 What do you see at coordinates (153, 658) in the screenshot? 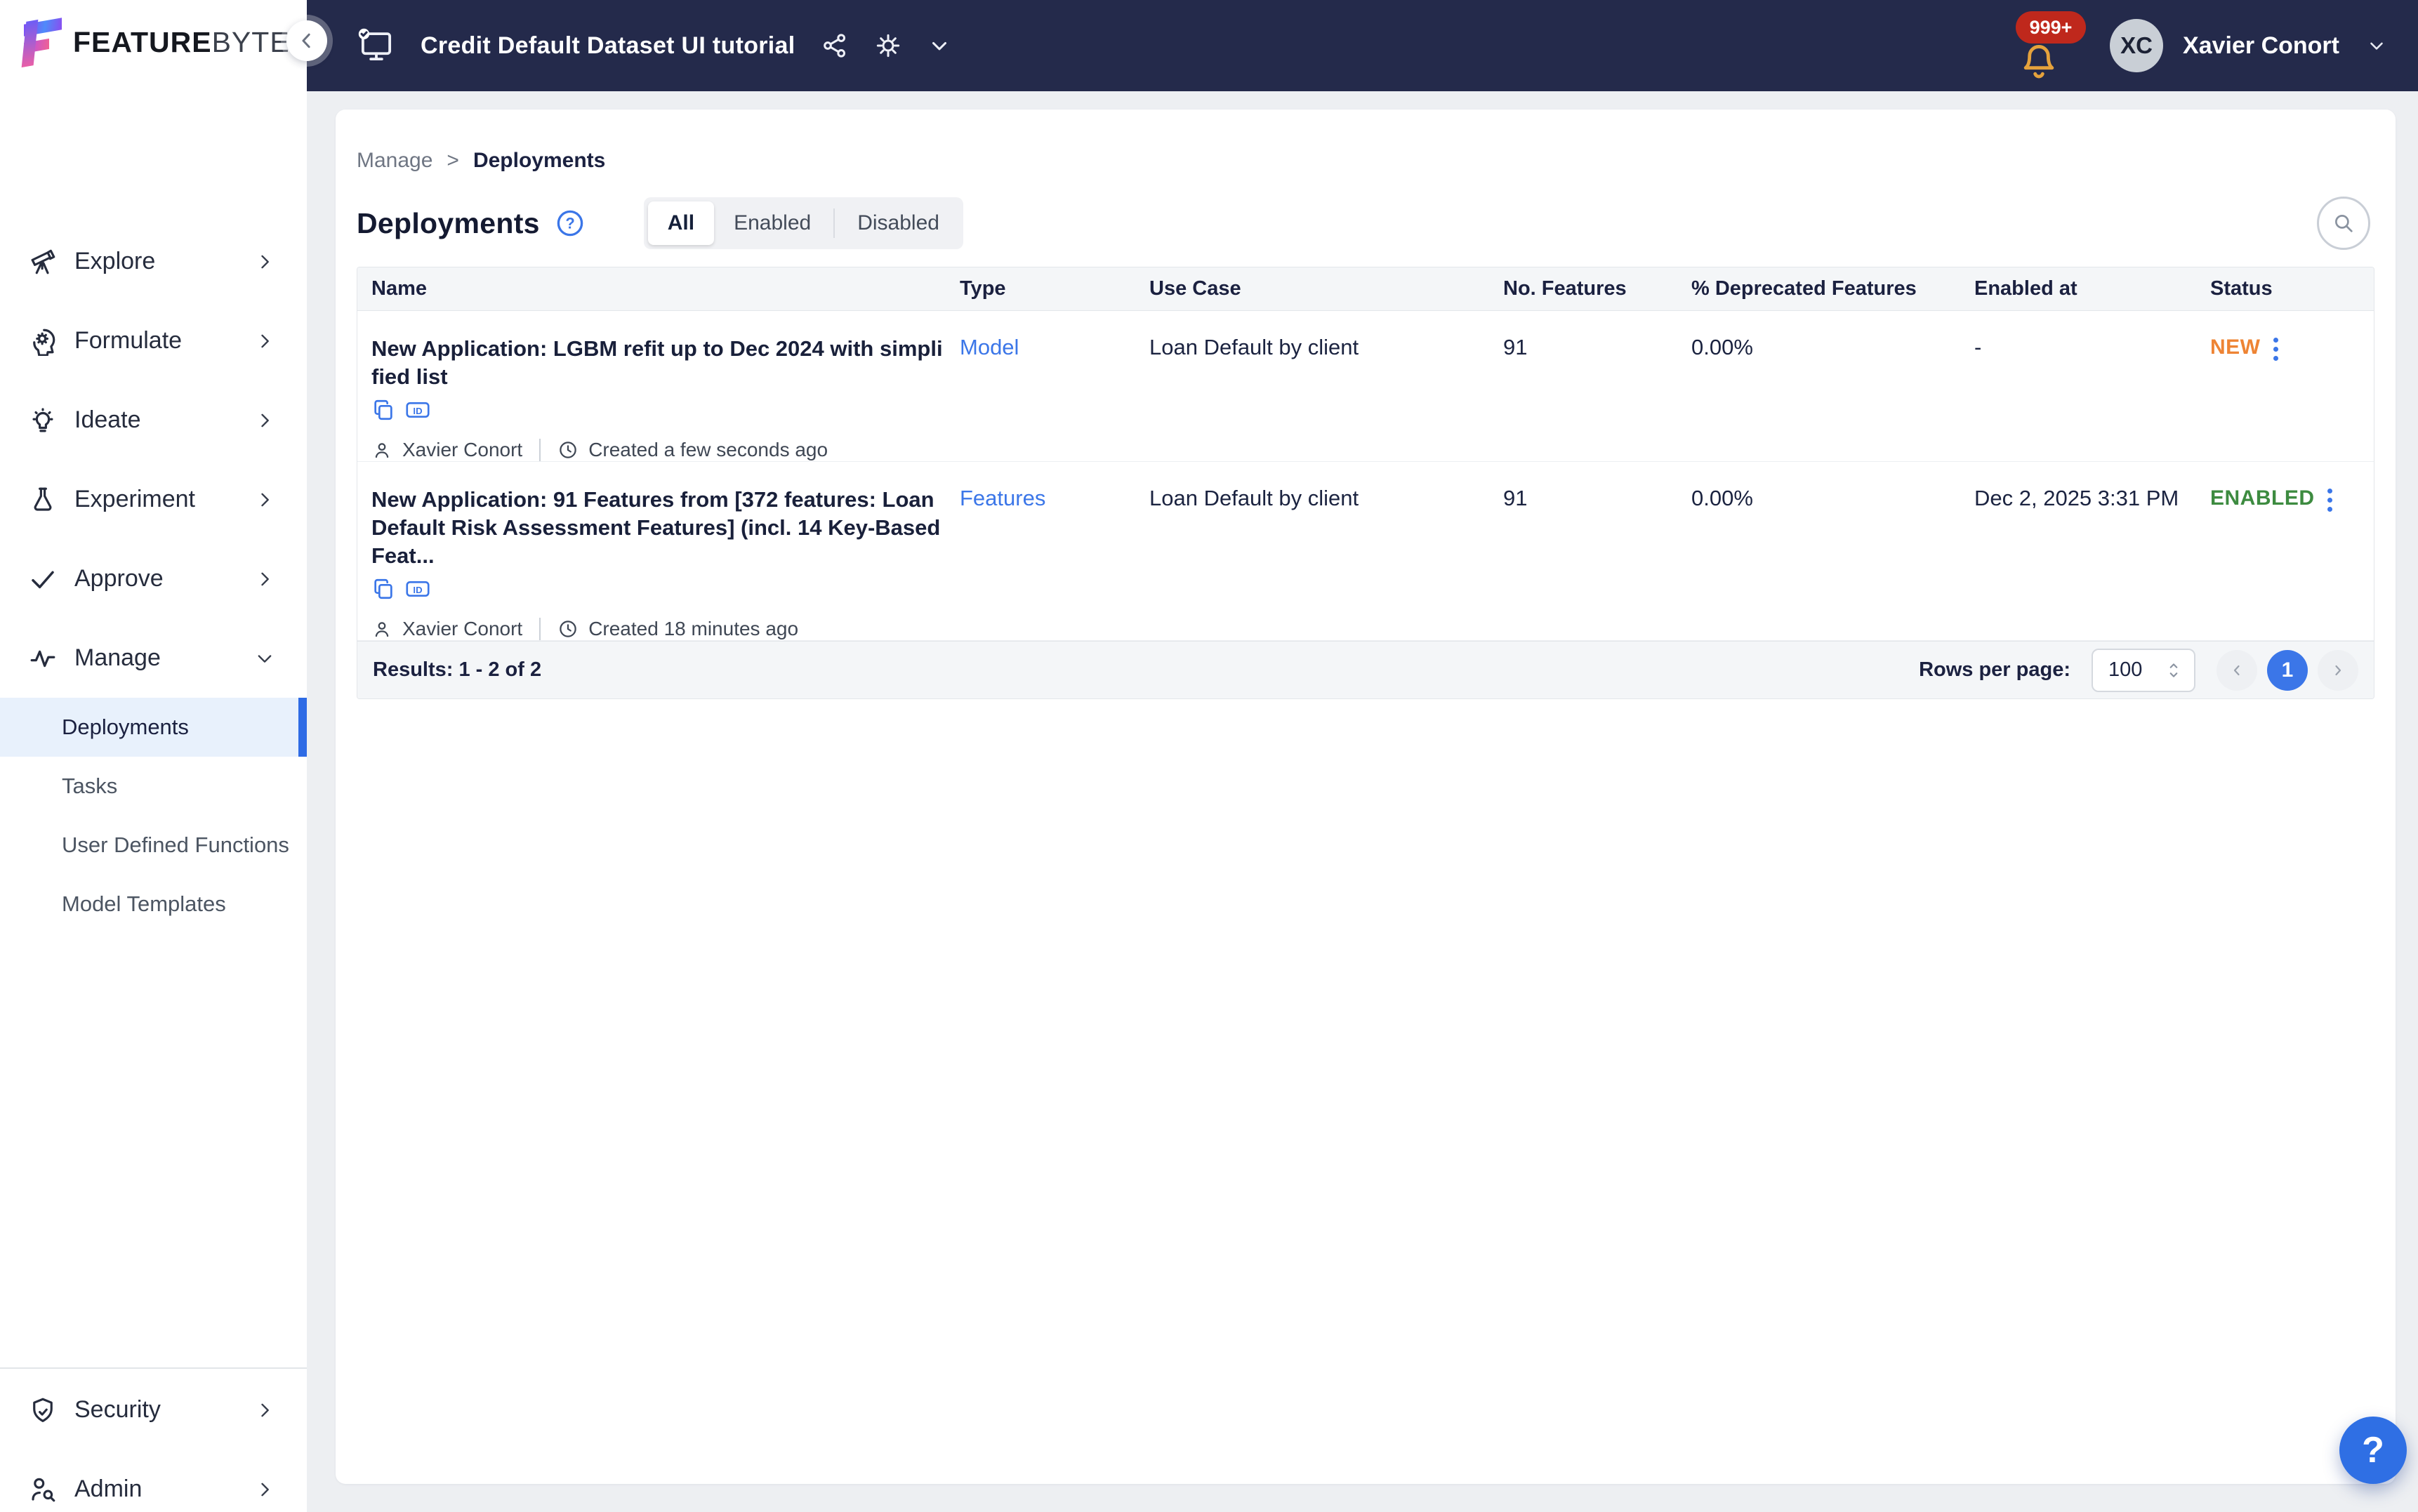
I see `sidebar-item-manage: Manage` at bounding box center [153, 658].